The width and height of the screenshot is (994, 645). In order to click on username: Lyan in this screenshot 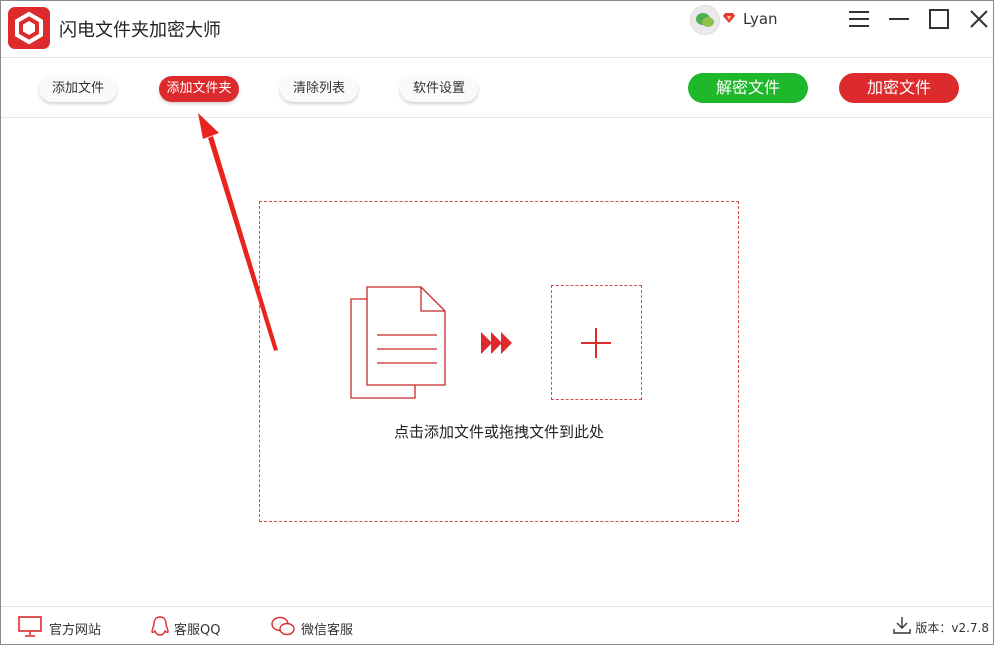, I will do `click(760, 19)`.